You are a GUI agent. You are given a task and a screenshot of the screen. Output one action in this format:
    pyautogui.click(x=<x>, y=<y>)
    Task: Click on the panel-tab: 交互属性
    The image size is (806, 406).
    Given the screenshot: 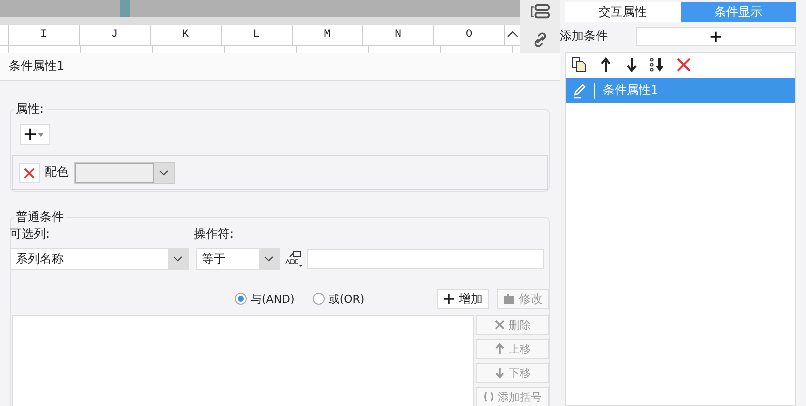 What is the action you would take?
    pyautogui.click(x=622, y=12)
    